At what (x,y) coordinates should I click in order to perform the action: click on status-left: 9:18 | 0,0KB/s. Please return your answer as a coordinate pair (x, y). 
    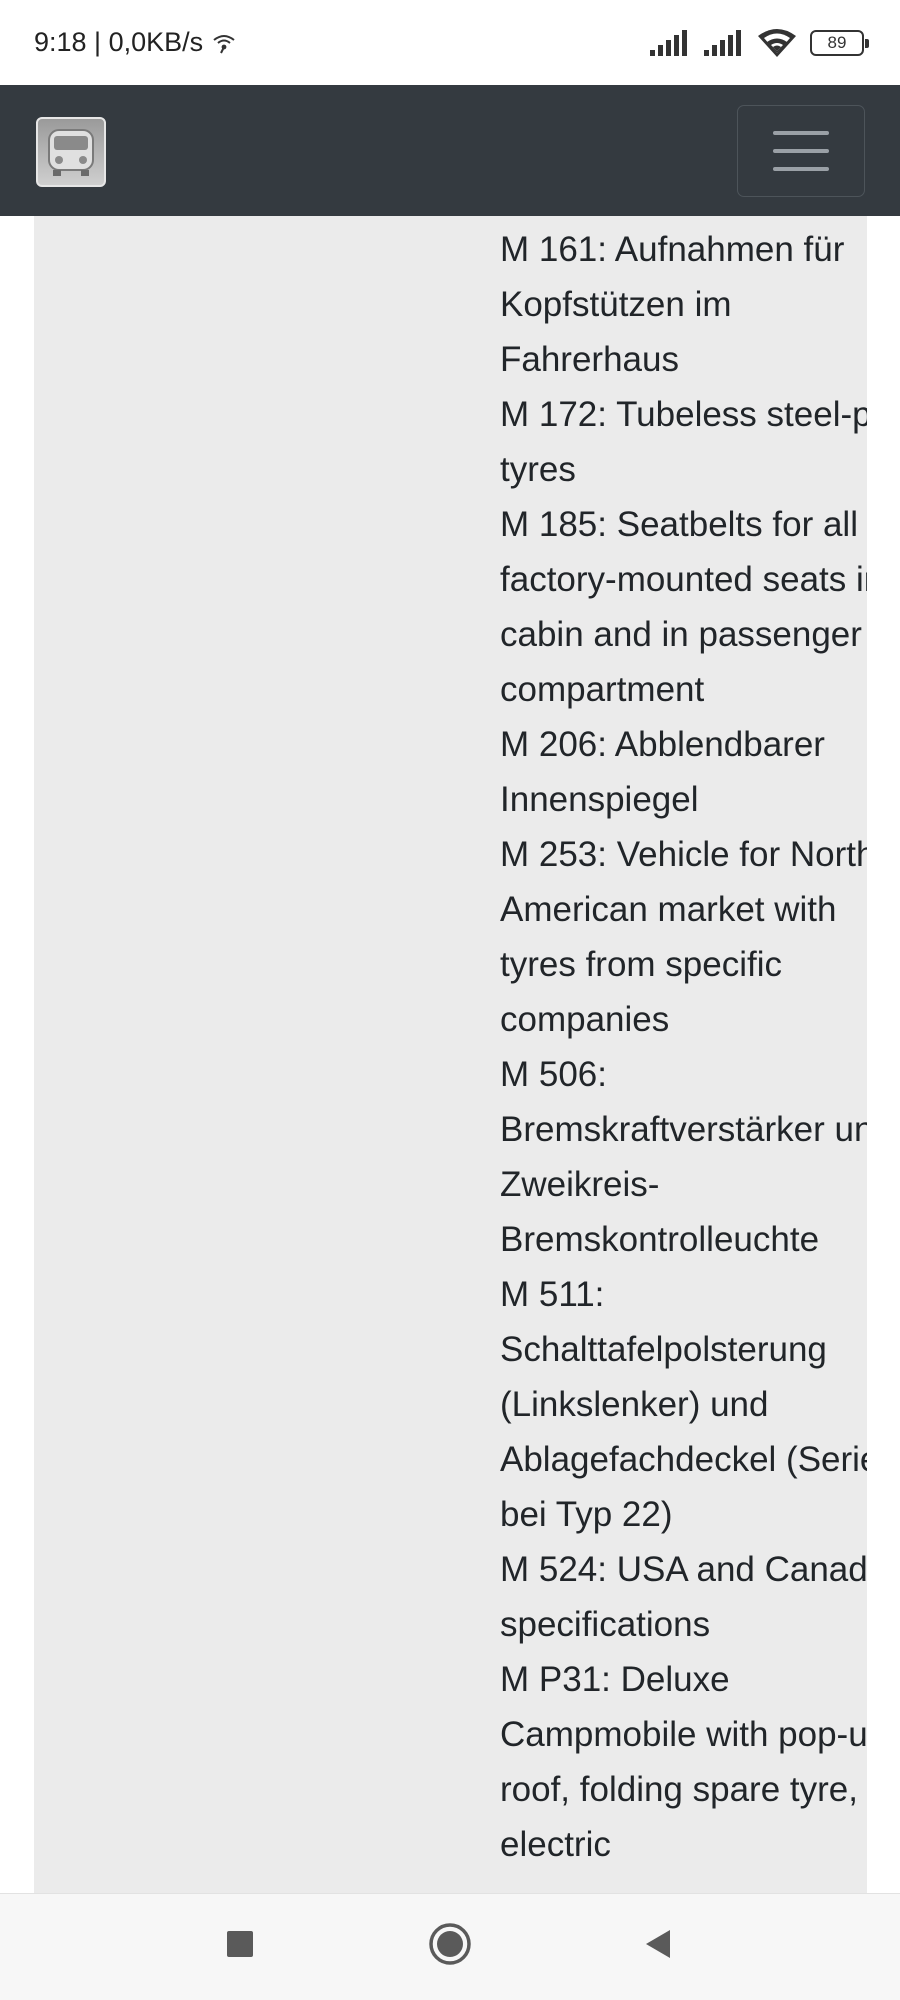
    Looking at the image, I should click on (135, 42).